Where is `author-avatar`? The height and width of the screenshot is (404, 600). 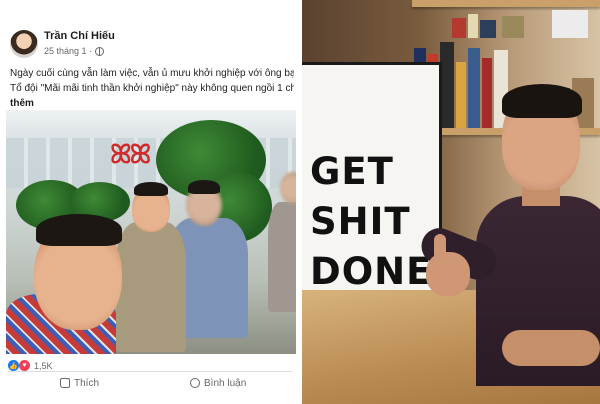 author-avatar is located at coordinates (24, 44).